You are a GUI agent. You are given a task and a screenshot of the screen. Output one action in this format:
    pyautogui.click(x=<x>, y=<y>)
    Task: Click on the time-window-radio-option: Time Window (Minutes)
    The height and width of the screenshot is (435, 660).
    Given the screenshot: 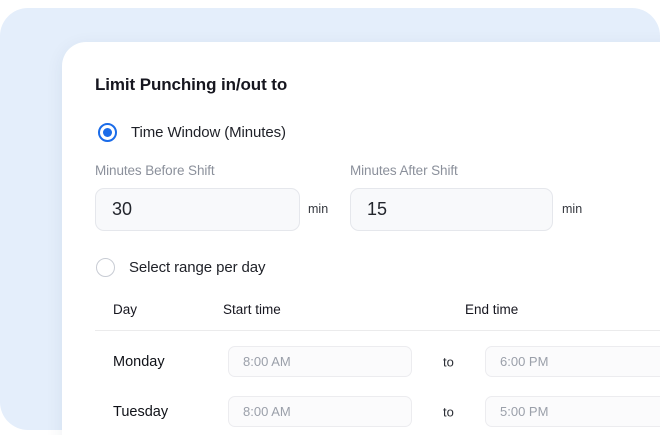 What is the action you would take?
    pyautogui.click(x=192, y=132)
    